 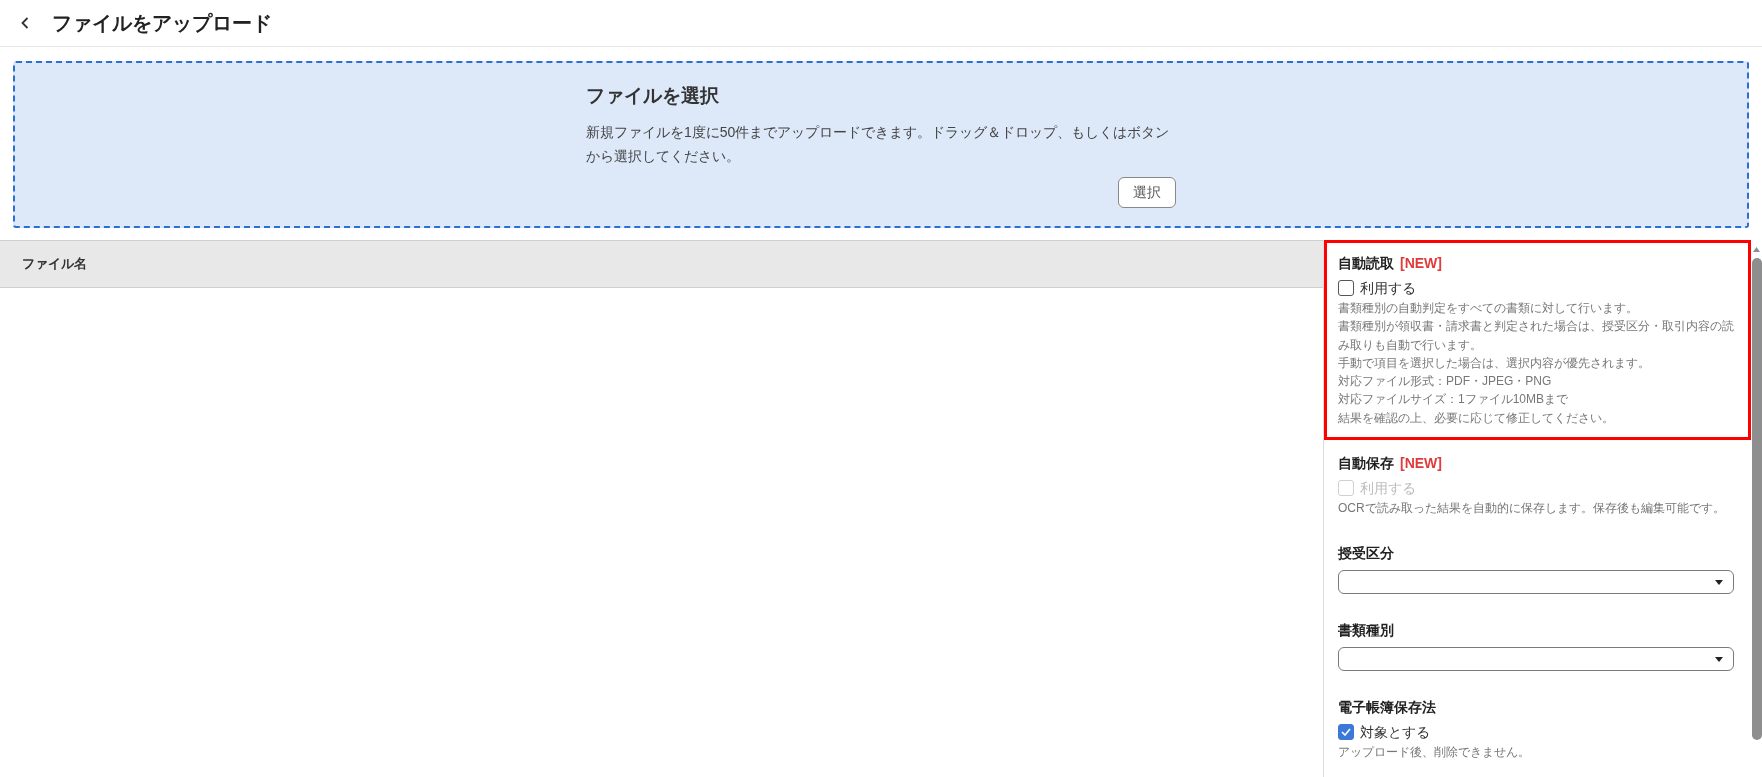 What do you see at coordinates (1388, 288) in the screenshot?
I see `checkbox-label: 利用する` at bounding box center [1388, 288].